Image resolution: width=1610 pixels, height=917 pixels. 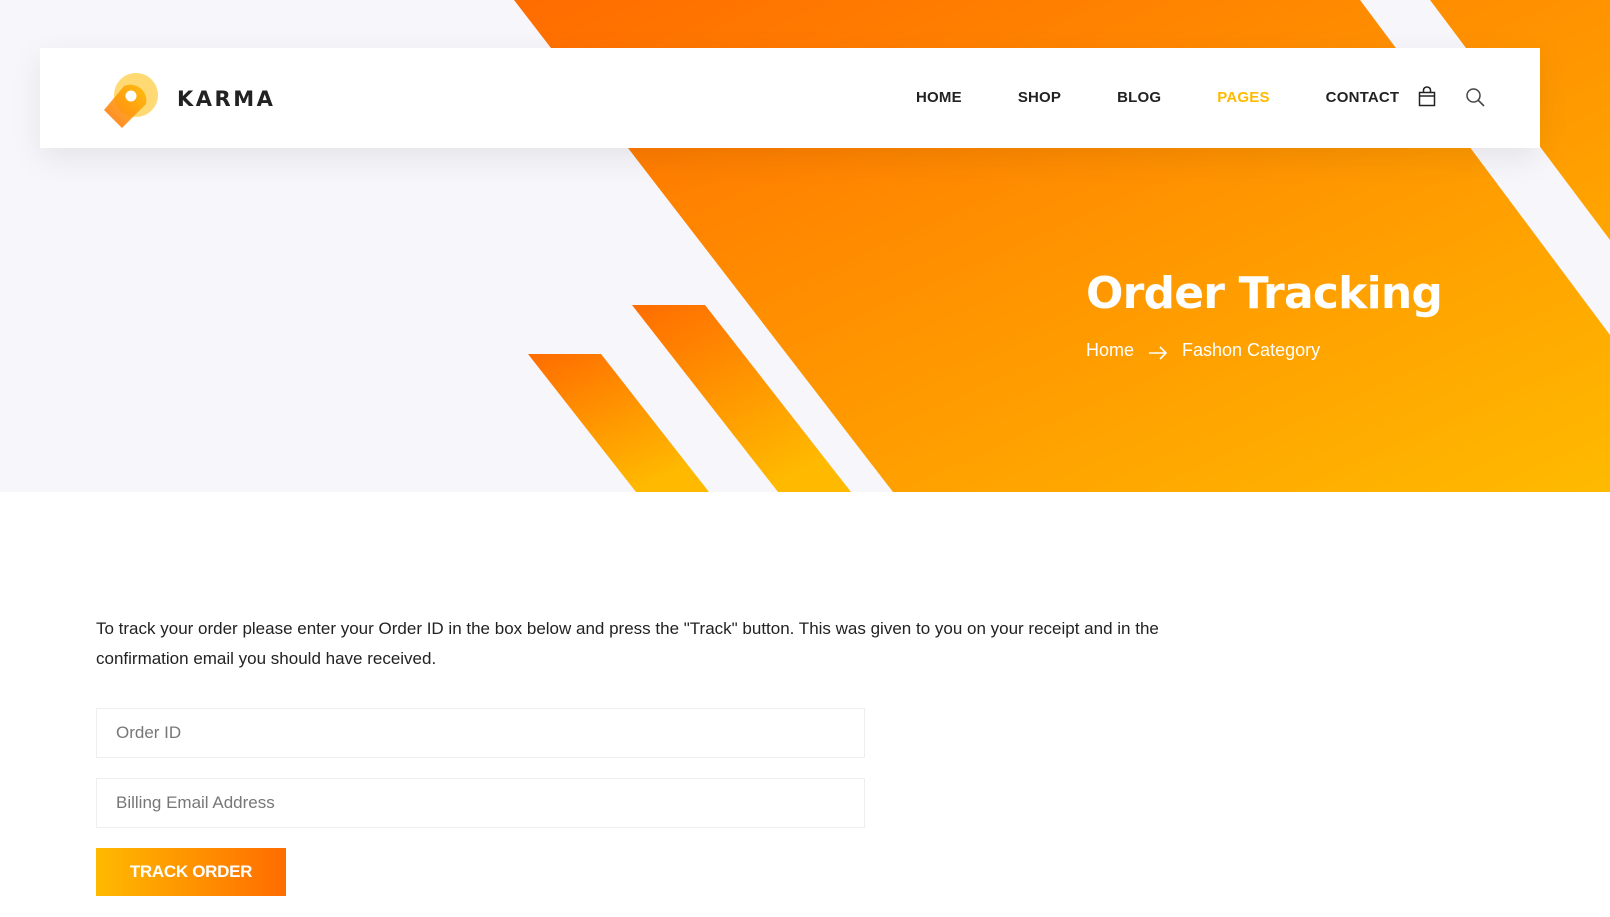 I want to click on breadcrumb-current-link: Fashon Category, so click(x=1251, y=350).